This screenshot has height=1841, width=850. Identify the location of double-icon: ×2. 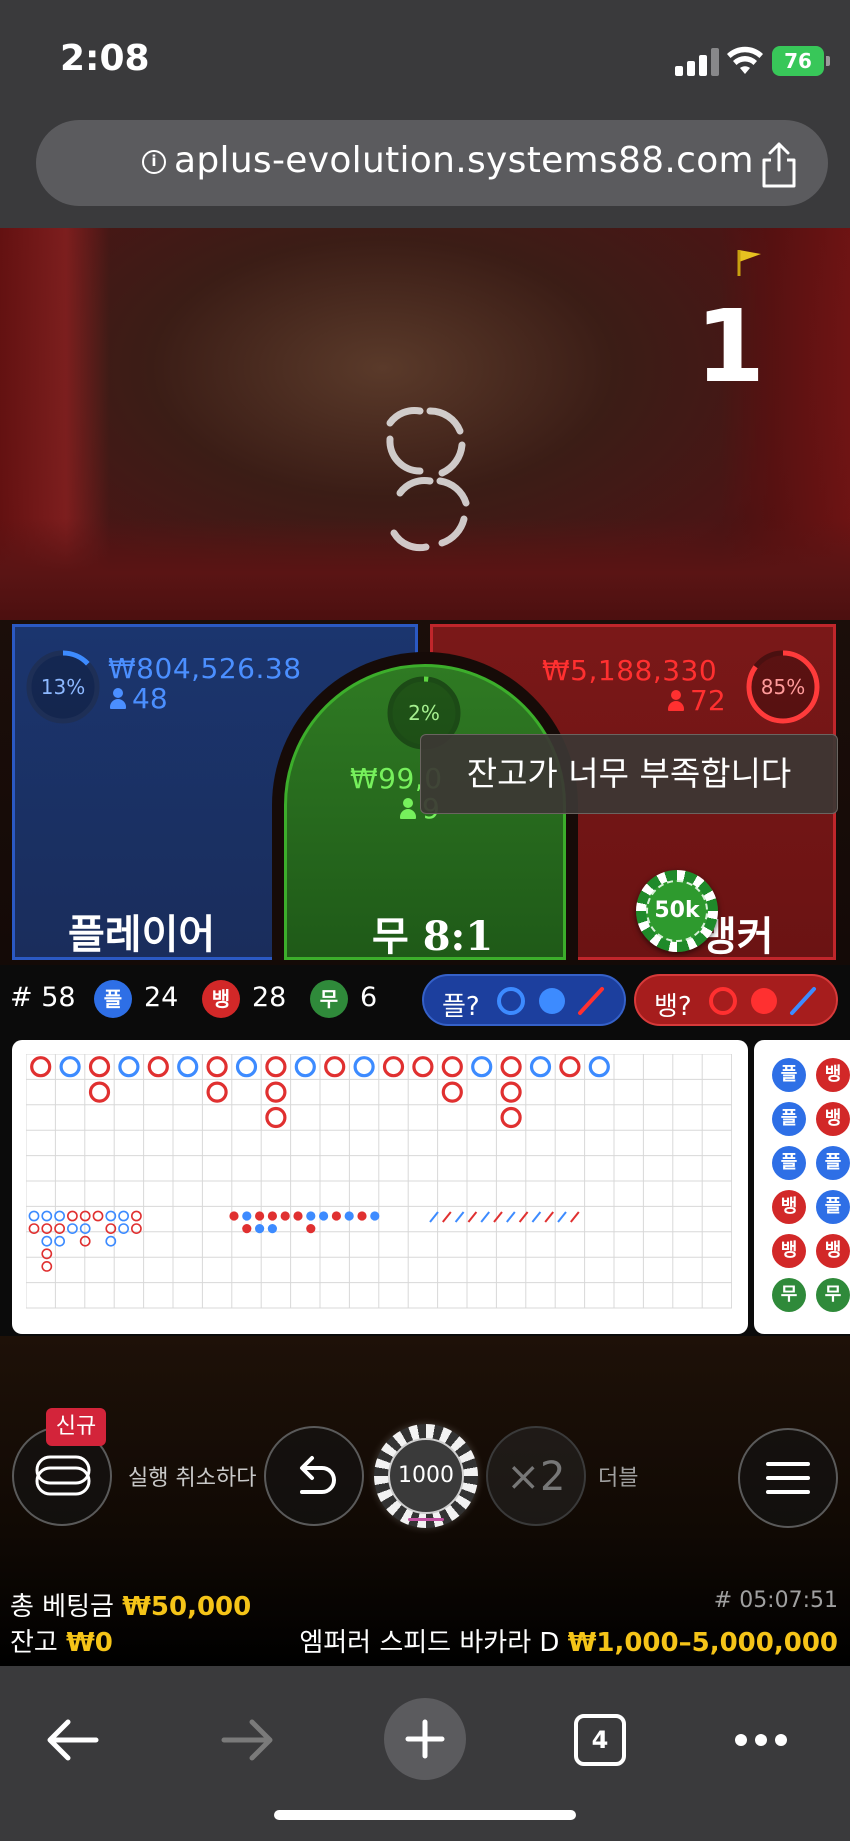
(536, 1477).